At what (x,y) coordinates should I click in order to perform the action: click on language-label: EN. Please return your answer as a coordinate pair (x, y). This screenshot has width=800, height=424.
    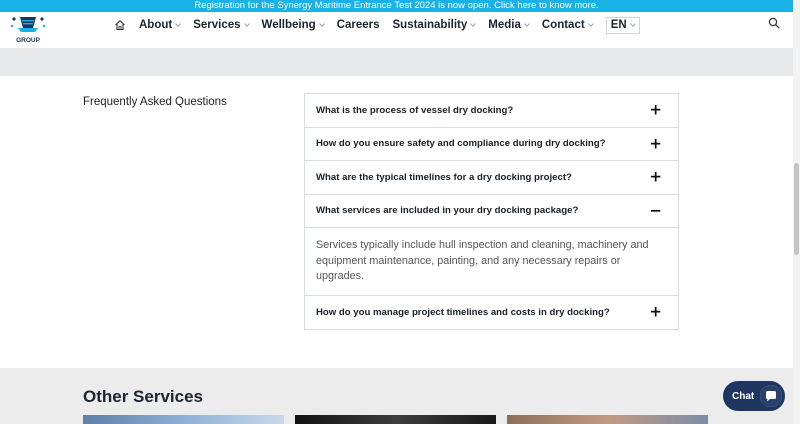
    Looking at the image, I should click on (618, 25).